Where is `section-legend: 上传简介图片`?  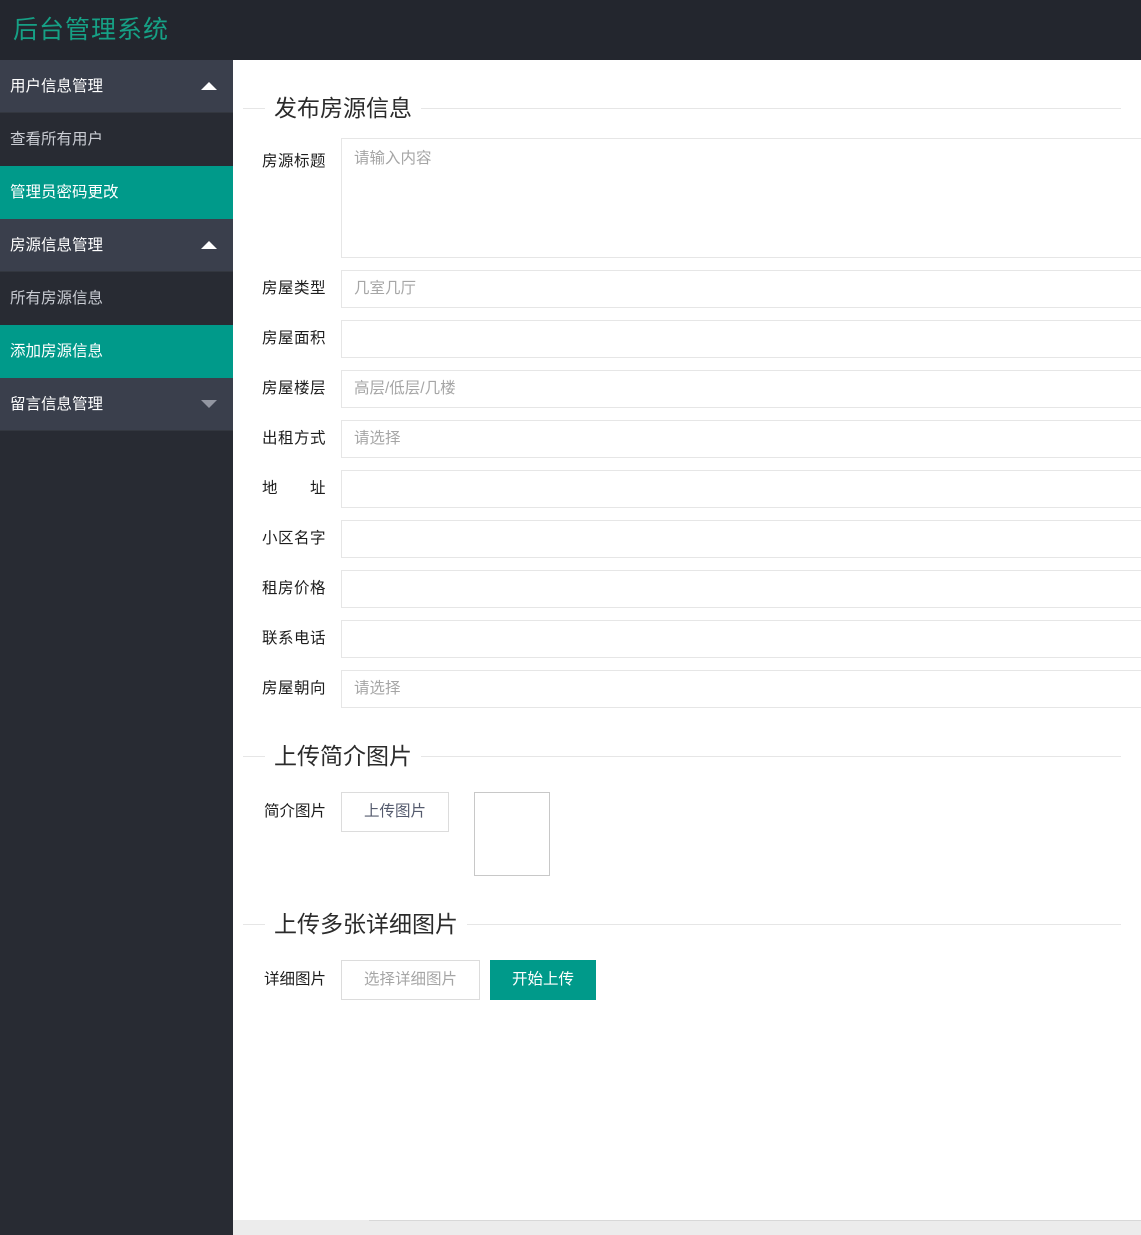 section-legend: 上传简介图片 is located at coordinates (692, 756).